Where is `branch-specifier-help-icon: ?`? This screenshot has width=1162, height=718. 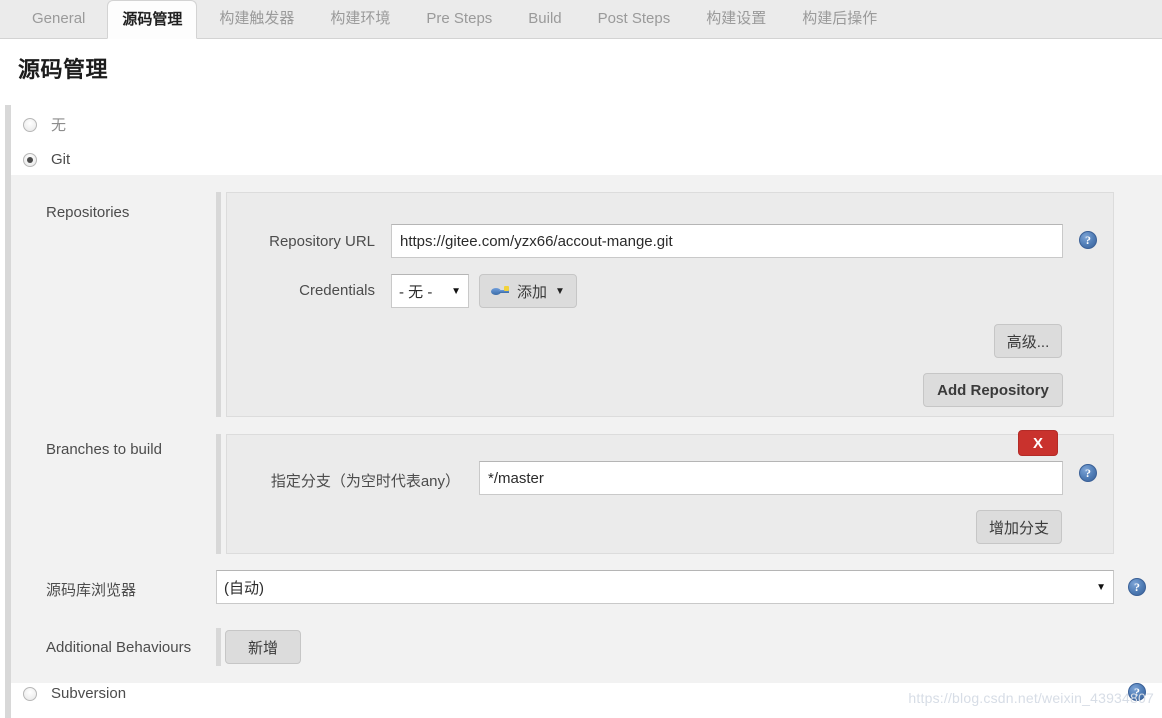 branch-specifier-help-icon: ? is located at coordinates (1088, 473).